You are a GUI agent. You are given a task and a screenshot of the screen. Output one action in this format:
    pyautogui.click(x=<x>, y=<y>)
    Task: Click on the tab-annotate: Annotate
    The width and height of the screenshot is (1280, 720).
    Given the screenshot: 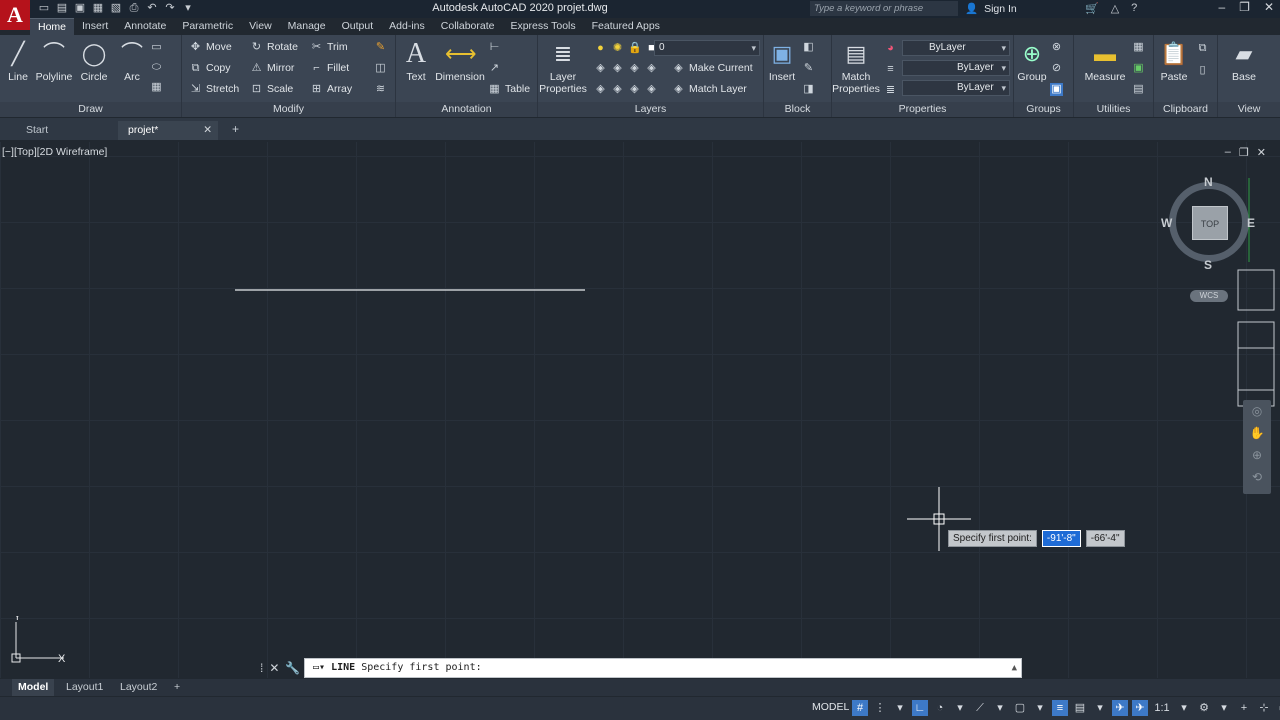 What is the action you would take?
    pyautogui.click(x=145, y=26)
    